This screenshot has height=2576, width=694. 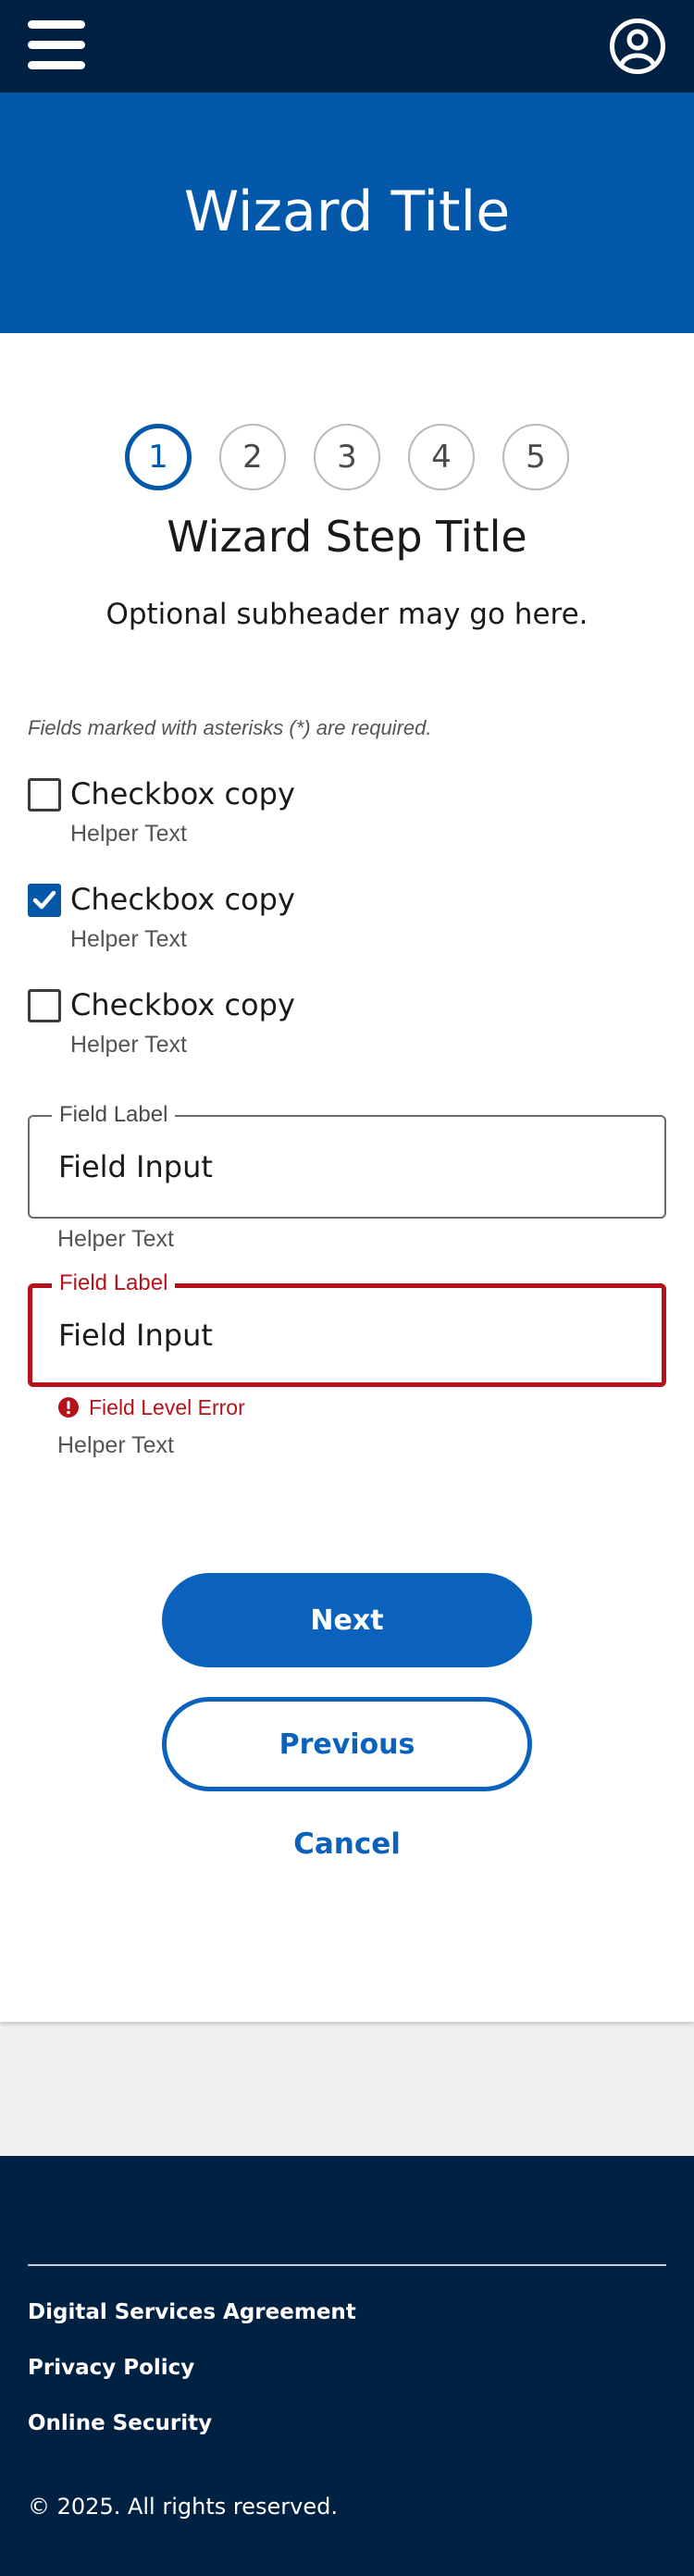 I want to click on copyright-text: © 2025. All rights reserved., so click(x=183, y=2507).